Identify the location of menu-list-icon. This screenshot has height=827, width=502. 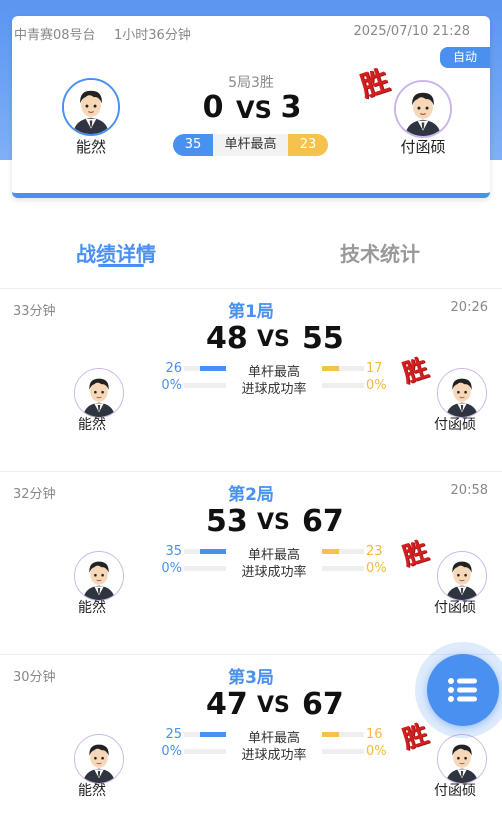
(462, 690).